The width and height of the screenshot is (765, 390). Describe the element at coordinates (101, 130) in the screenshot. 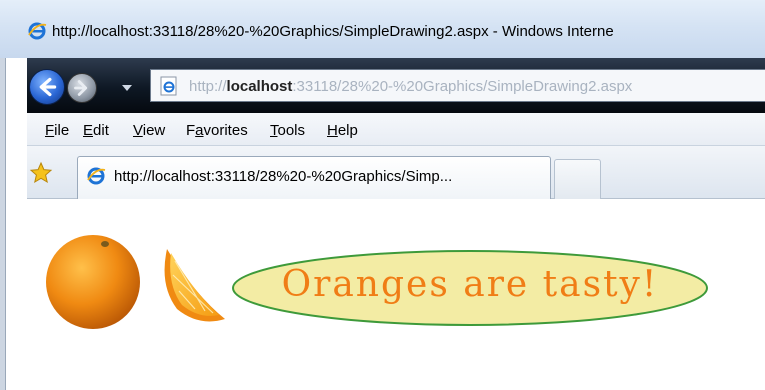

I see `menu-edit-label: dit` at that location.